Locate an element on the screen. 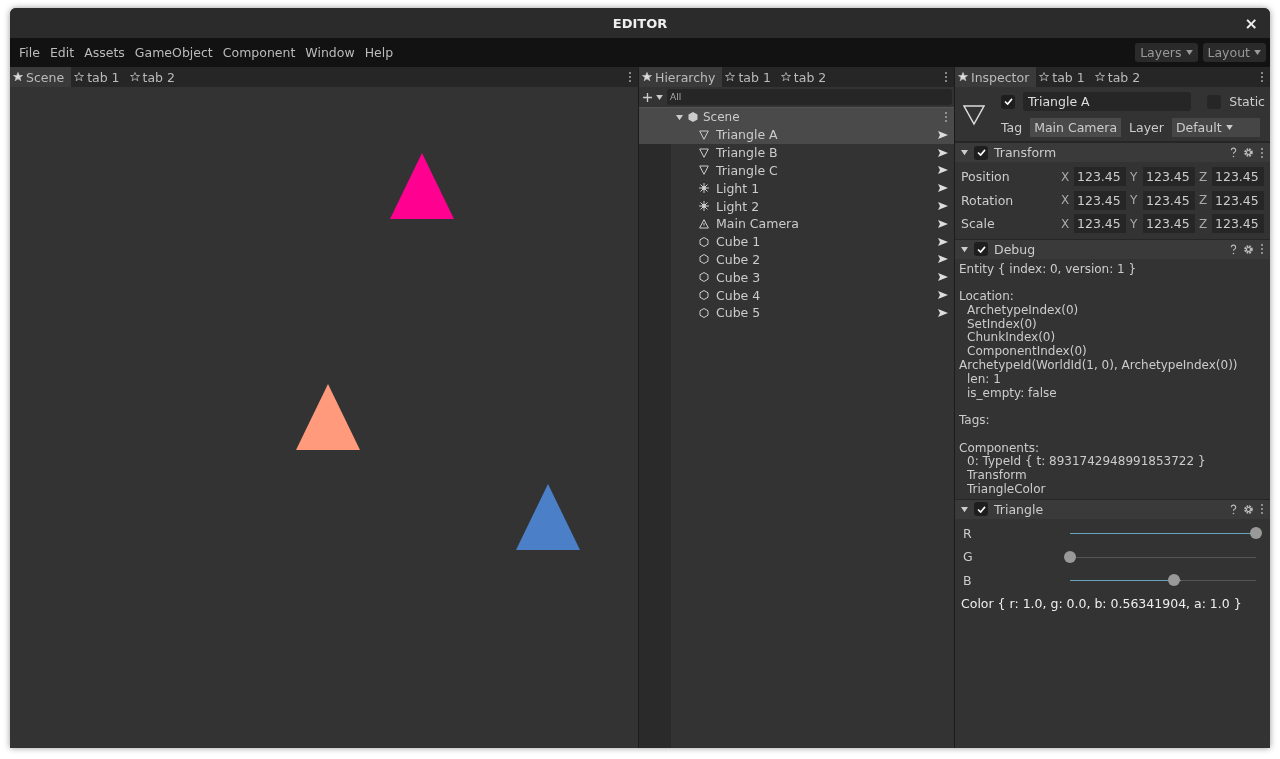 The width and height of the screenshot is (1280, 759). tree-item: Main Camera is located at coordinates (812, 224).